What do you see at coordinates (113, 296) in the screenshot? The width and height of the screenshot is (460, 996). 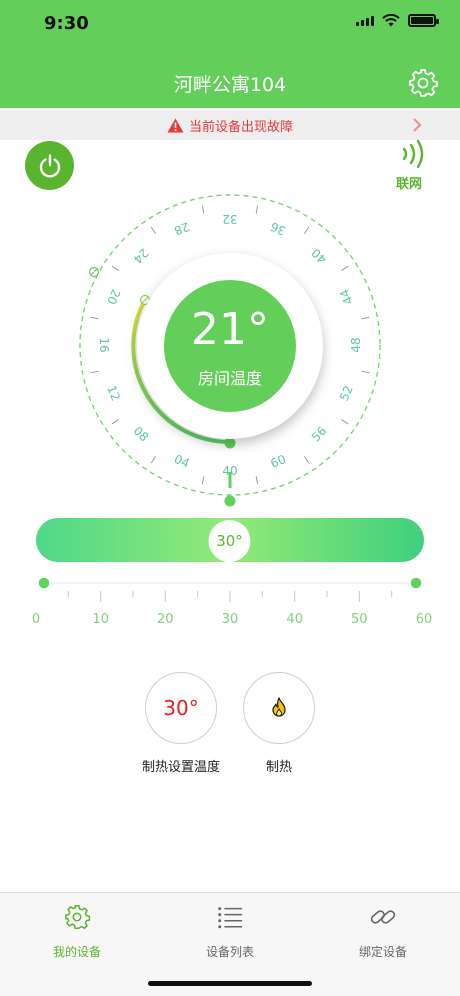 I see `dial-label: 20` at bounding box center [113, 296].